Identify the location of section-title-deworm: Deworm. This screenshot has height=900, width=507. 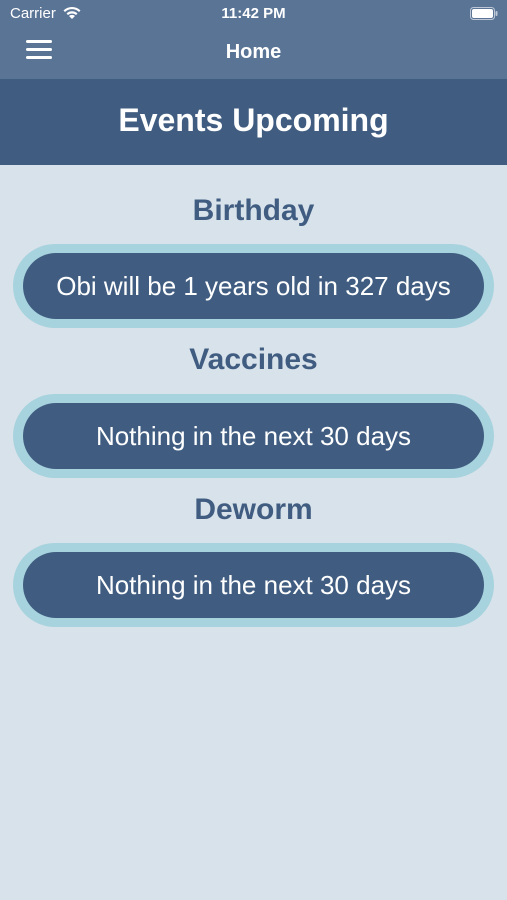
(253, 509).